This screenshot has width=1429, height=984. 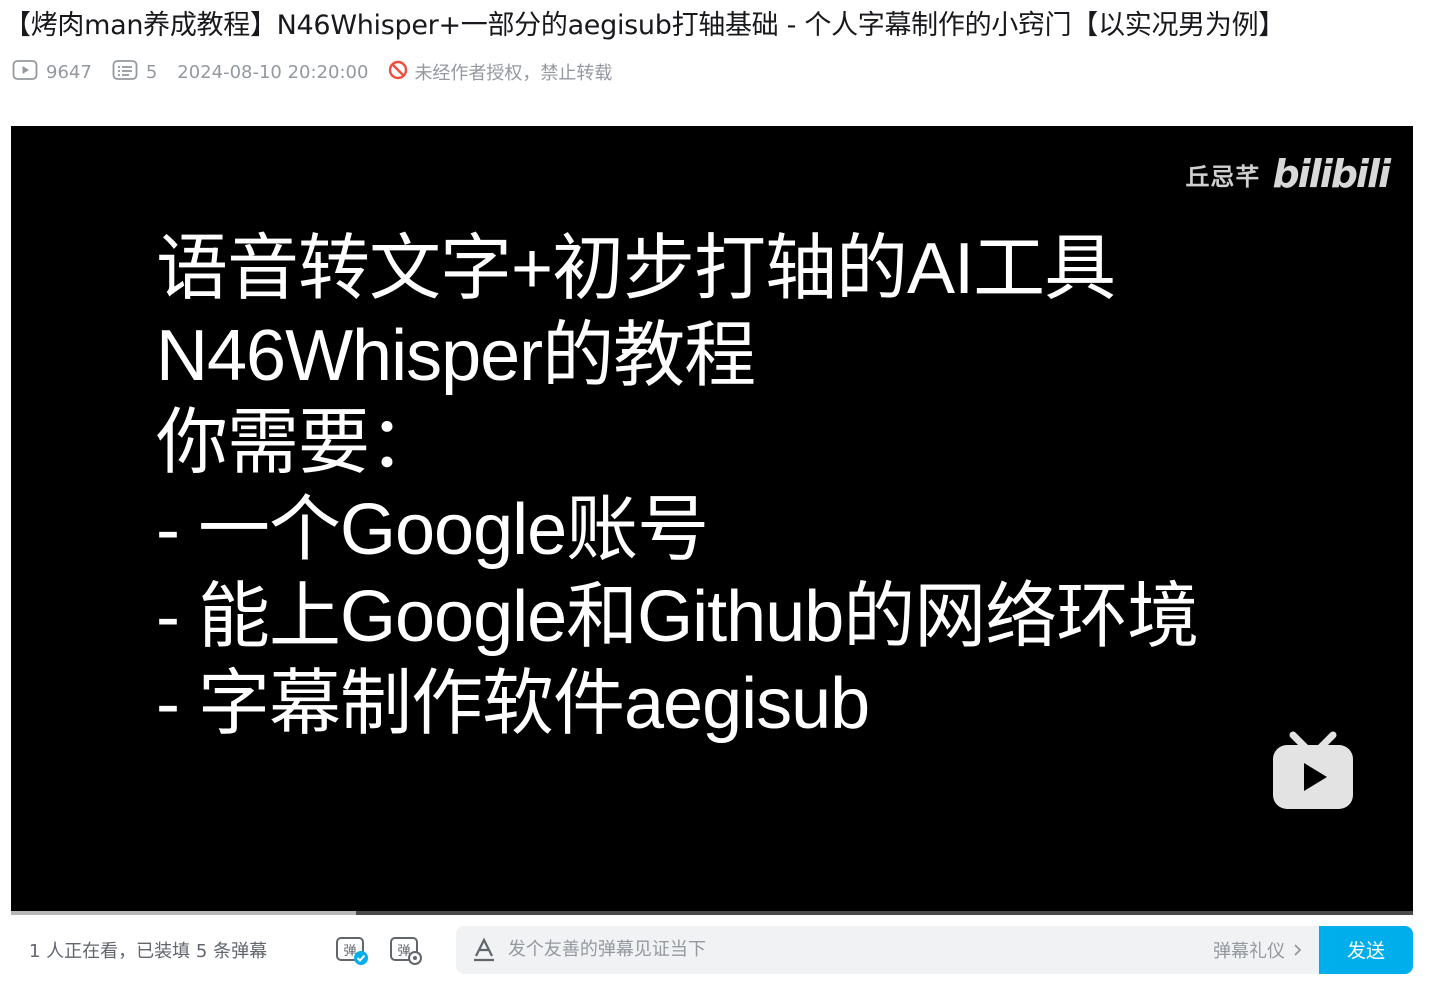 I want to click on forbidden-icon, so click(x=401, y=72).